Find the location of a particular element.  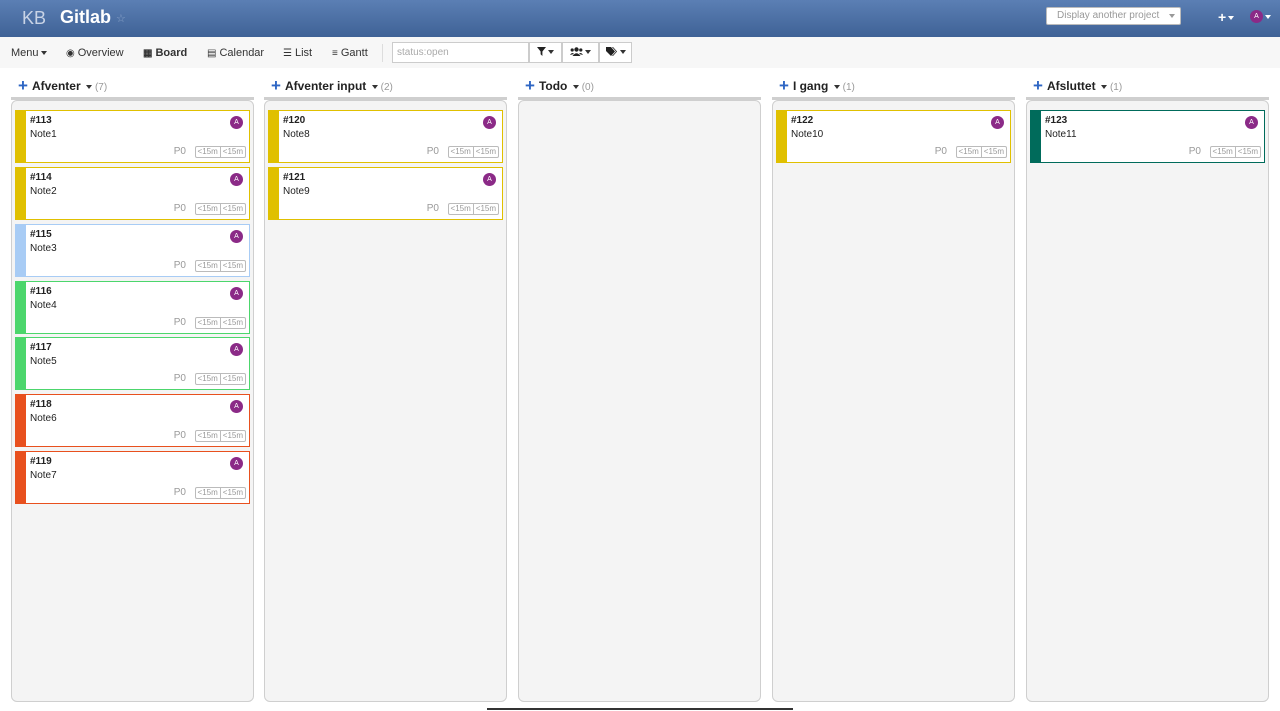

issue-card: #121 Note9 A P0 <15m <15m is located at coordinates (385, 193).